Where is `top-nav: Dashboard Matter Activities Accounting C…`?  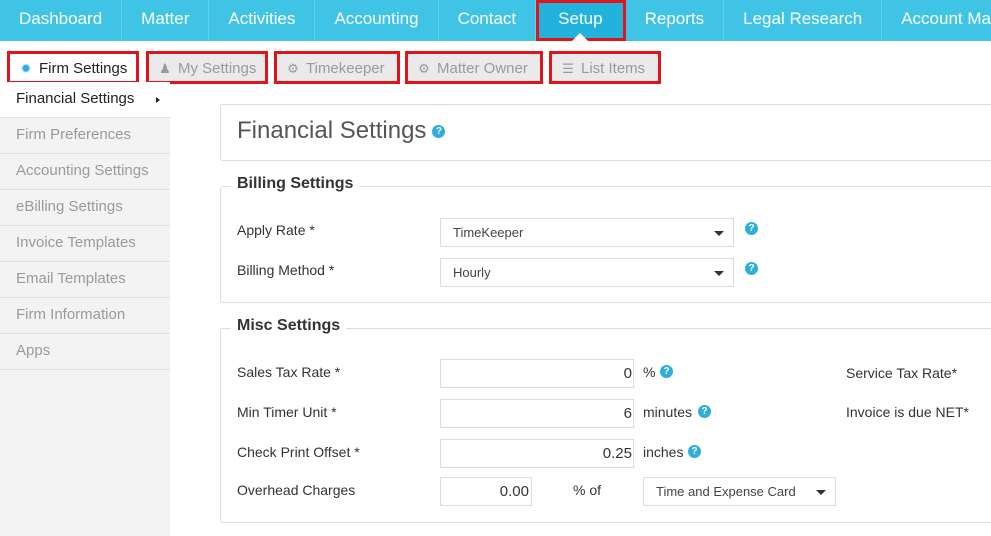
top-nav: Dashboard Matter Activities Accounting C… is located at coordinates (495, 20).